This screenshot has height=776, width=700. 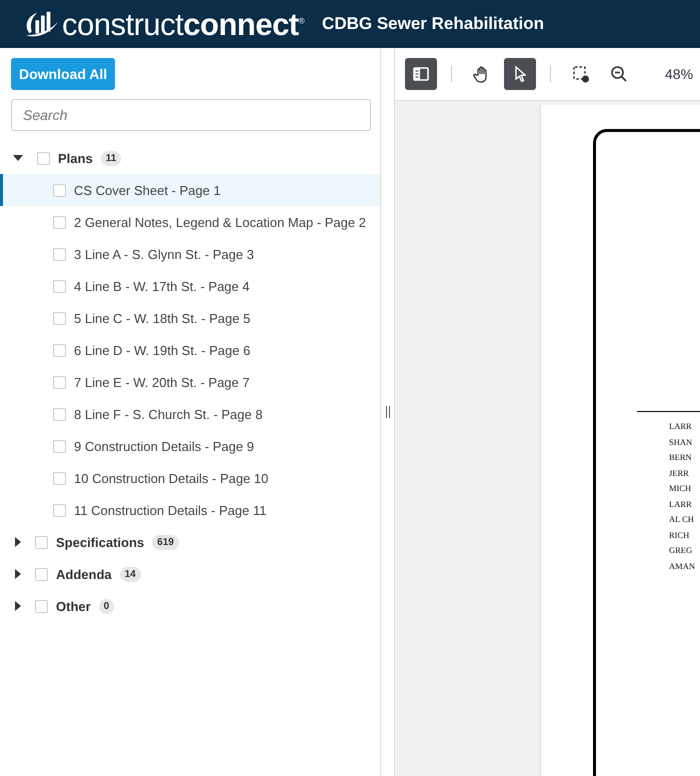 I want to click on document-item: 11 Construction Details - Page 11, so click(x=190, y=510).